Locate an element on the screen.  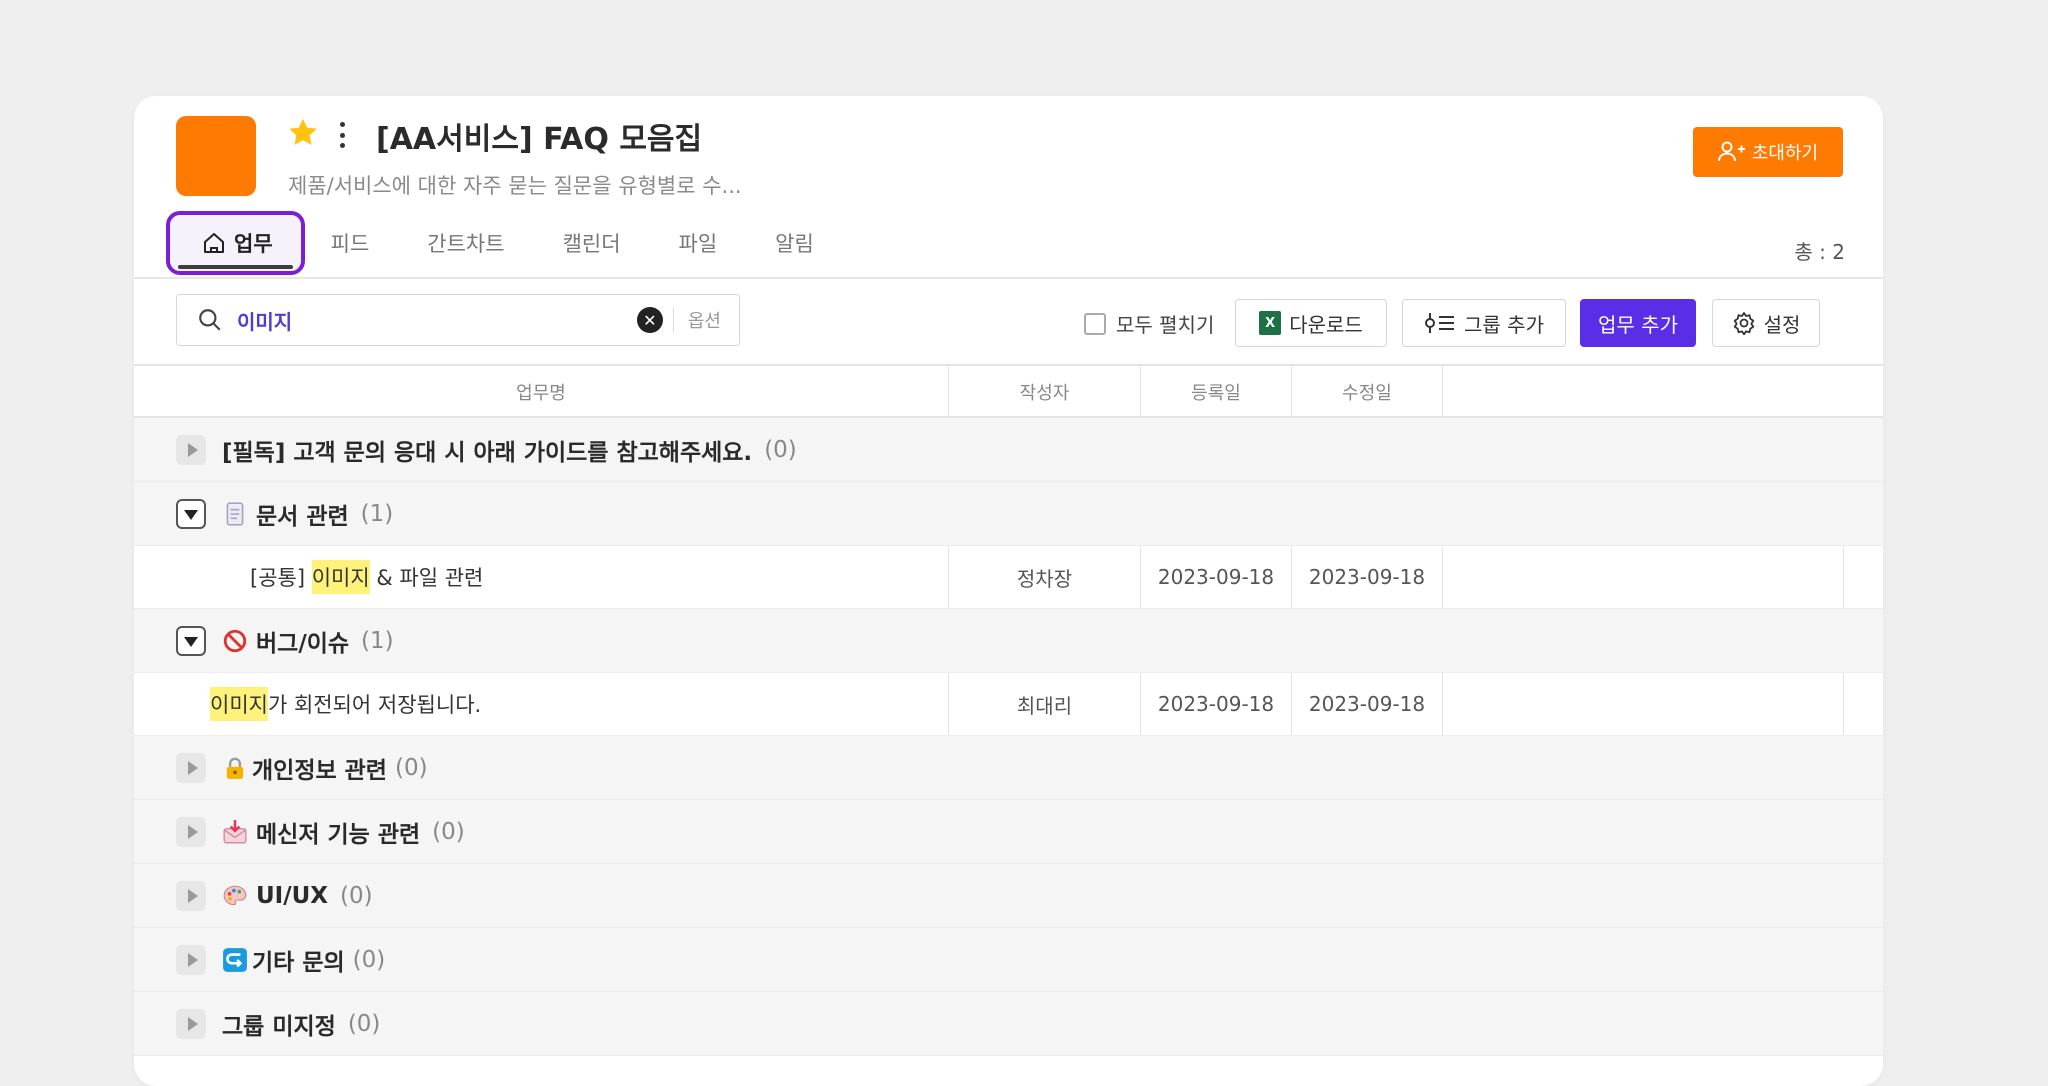
prohibited-icon is located at coordinates (235, 640).